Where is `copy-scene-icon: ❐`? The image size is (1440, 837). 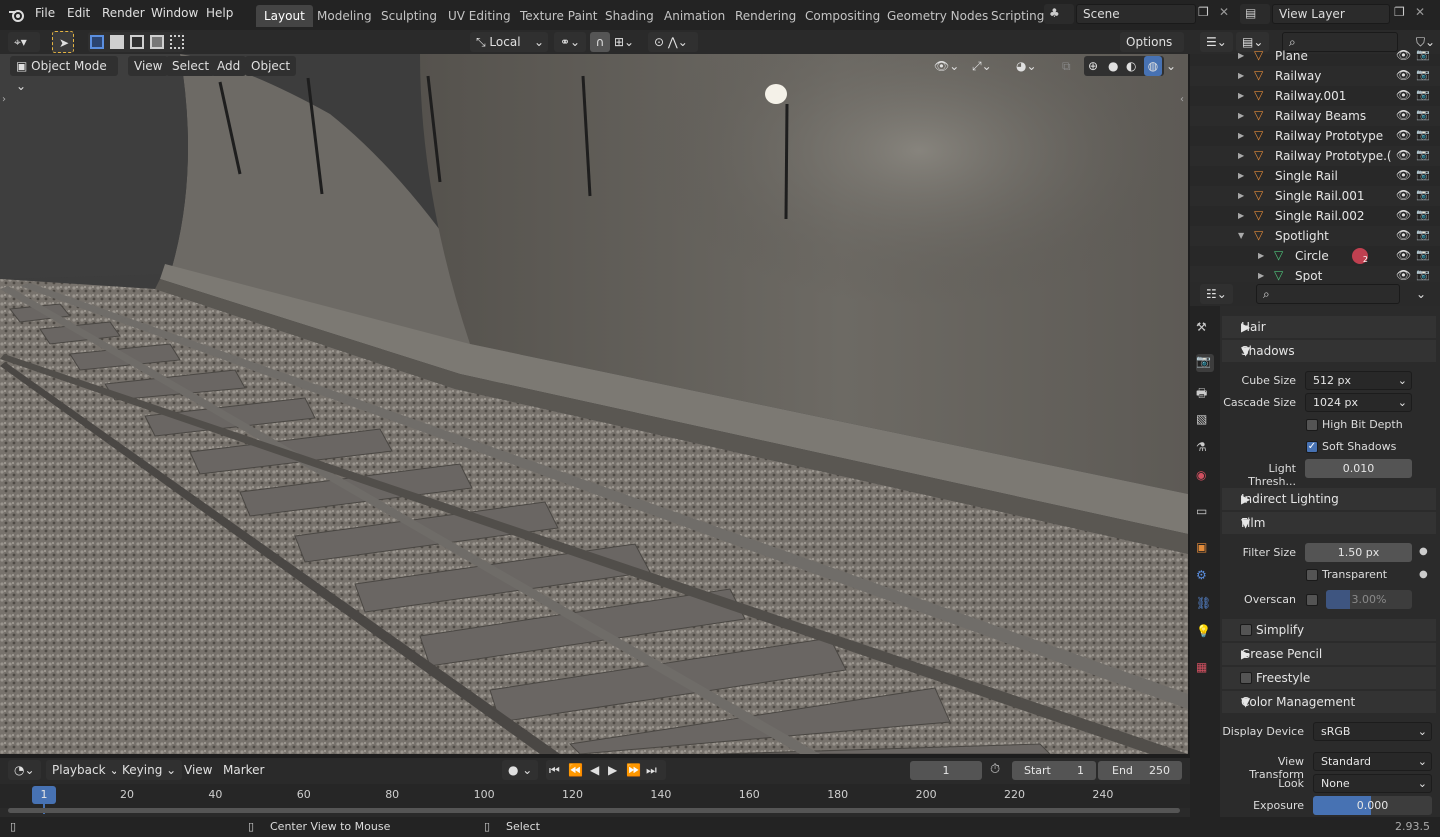
copy-scene-icon: ❐ is located at coordinates (1203, 12).